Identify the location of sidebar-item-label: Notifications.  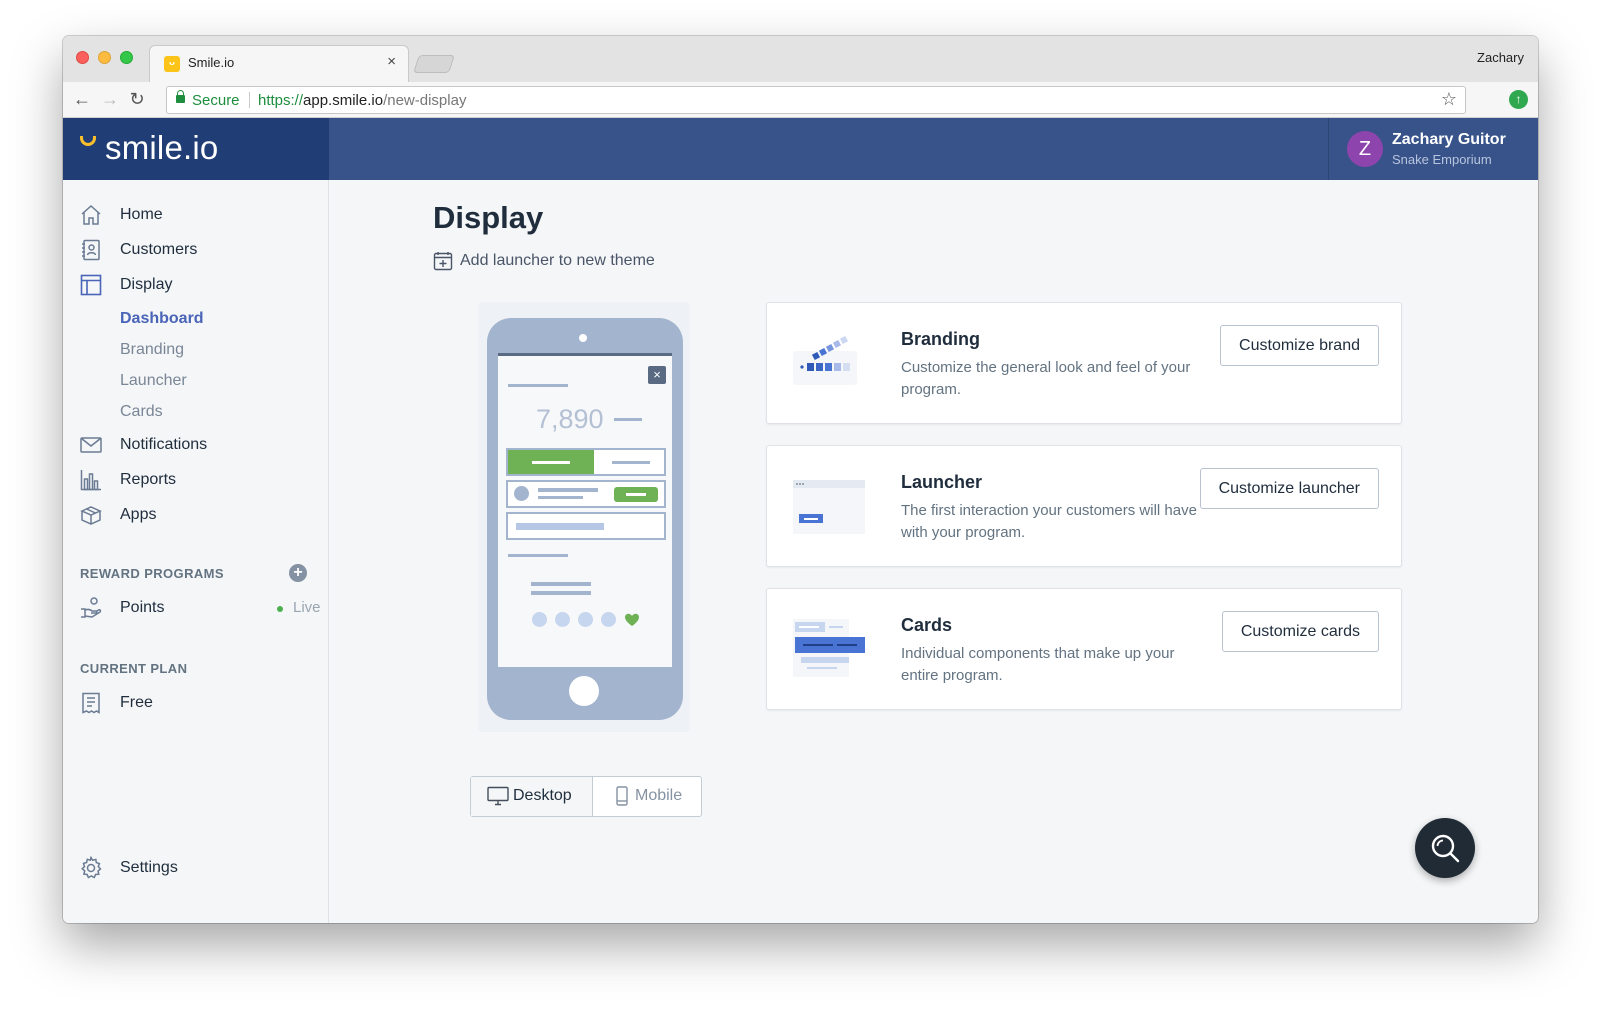
(164, 444).